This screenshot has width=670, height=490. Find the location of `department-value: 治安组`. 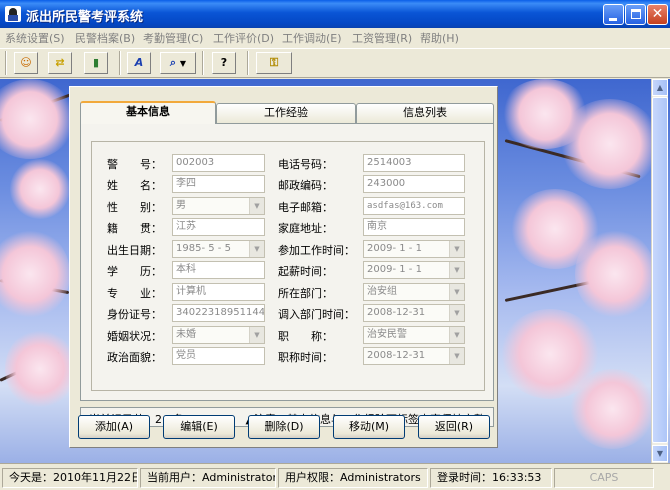

department-value: 治安组 is located at coordinates (382, 291).